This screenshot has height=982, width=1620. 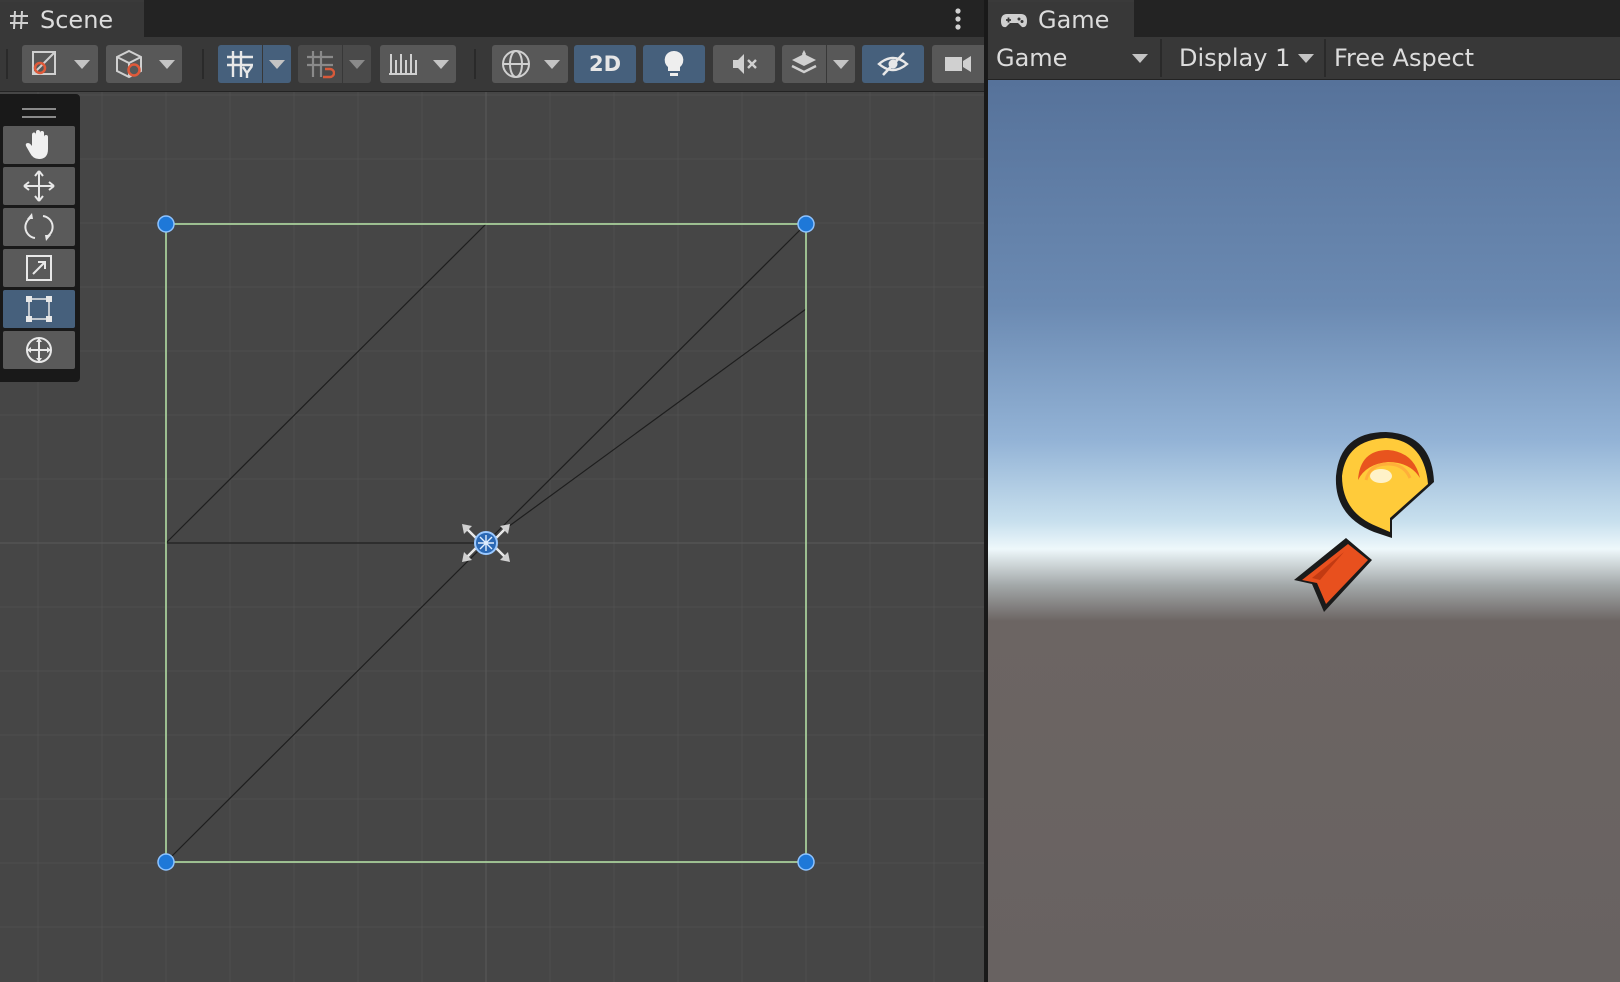 I want to click on hidden-objects-toggle, so click(x=893, y=64).